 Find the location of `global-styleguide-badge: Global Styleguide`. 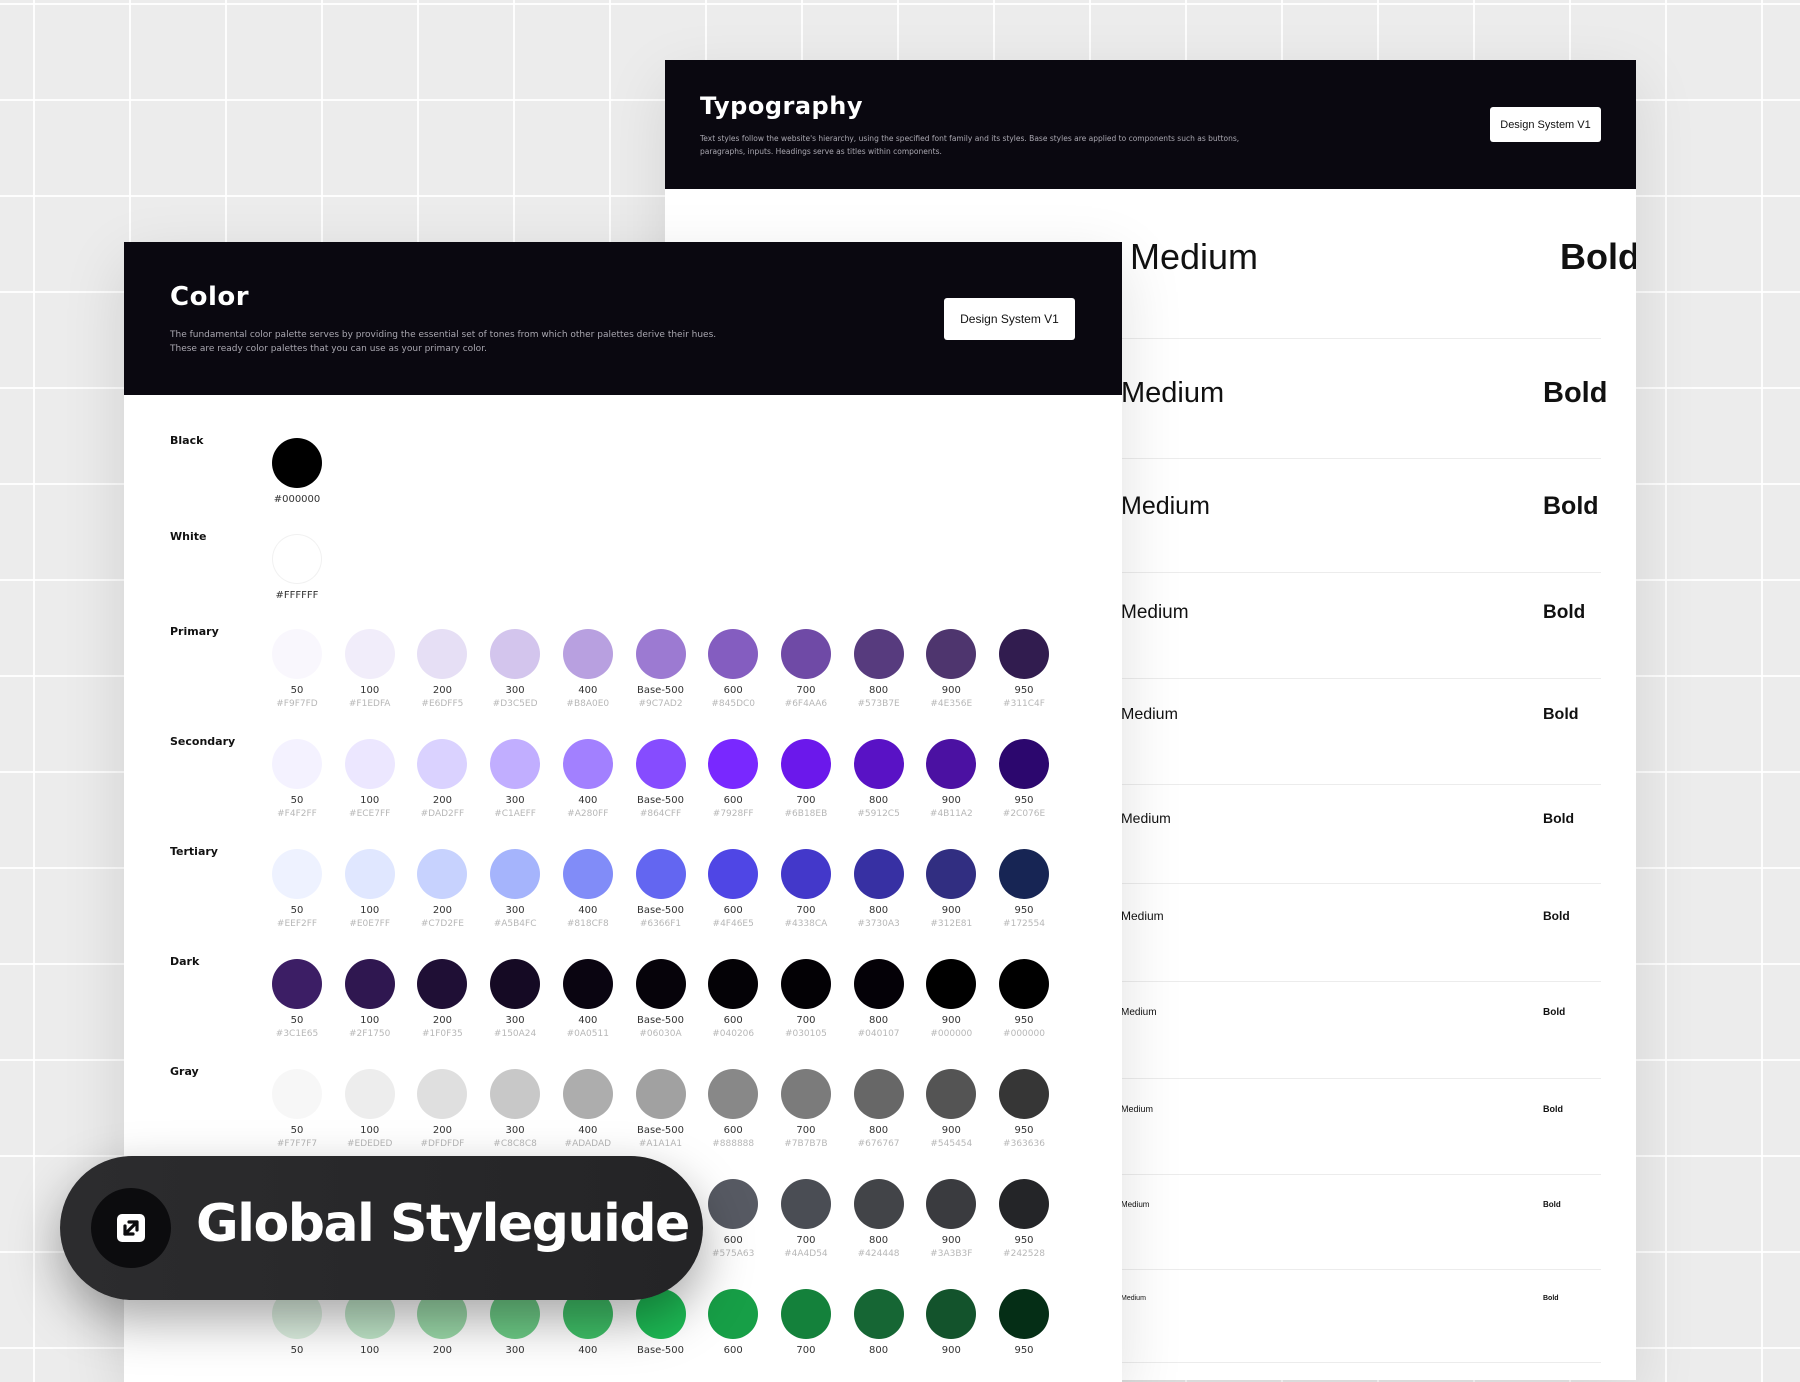

global-styleguide-badge: Global Styleguide is located at coordinates (381, 1228).